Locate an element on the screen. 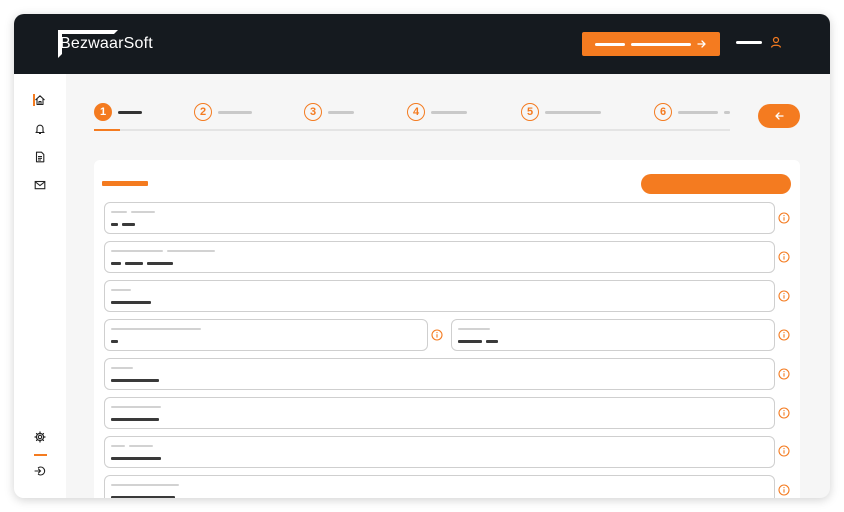 The image size is (844, 512). bell-icon is located at coordinates (40, 129).